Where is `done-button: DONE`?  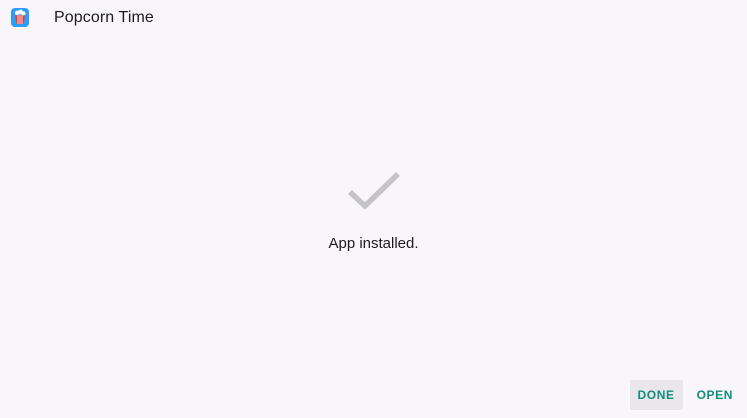
done-button: DONE is located at coordinates (656, 395).